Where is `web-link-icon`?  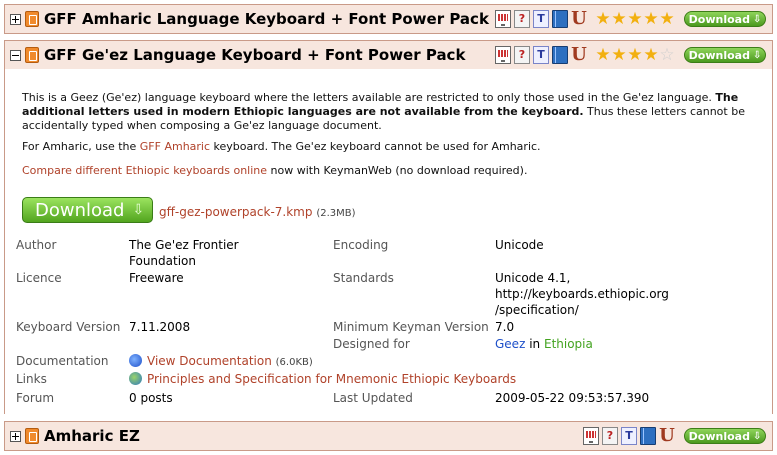
web-link-icon is located at coordinates (135, 378).